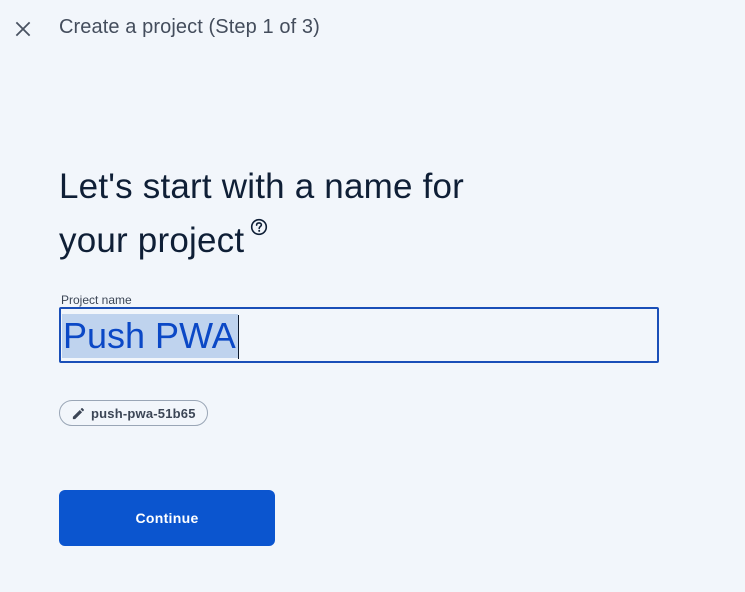 The image size is (745, 592). I want to click on text-caret, so click(238, 337).